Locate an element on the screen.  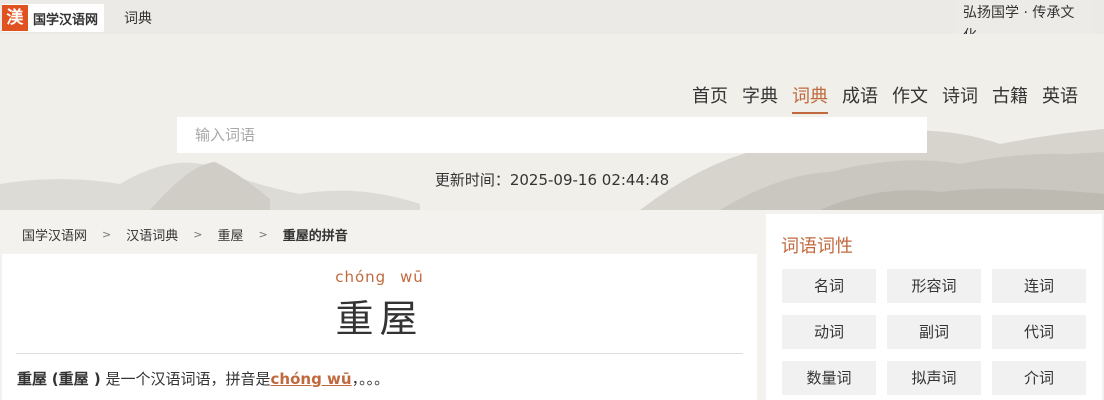
pos-grid: 名词 形容词 连词 动词 副词 代词 数量词 拟声词 介词 is located at coordinates (934, 332).